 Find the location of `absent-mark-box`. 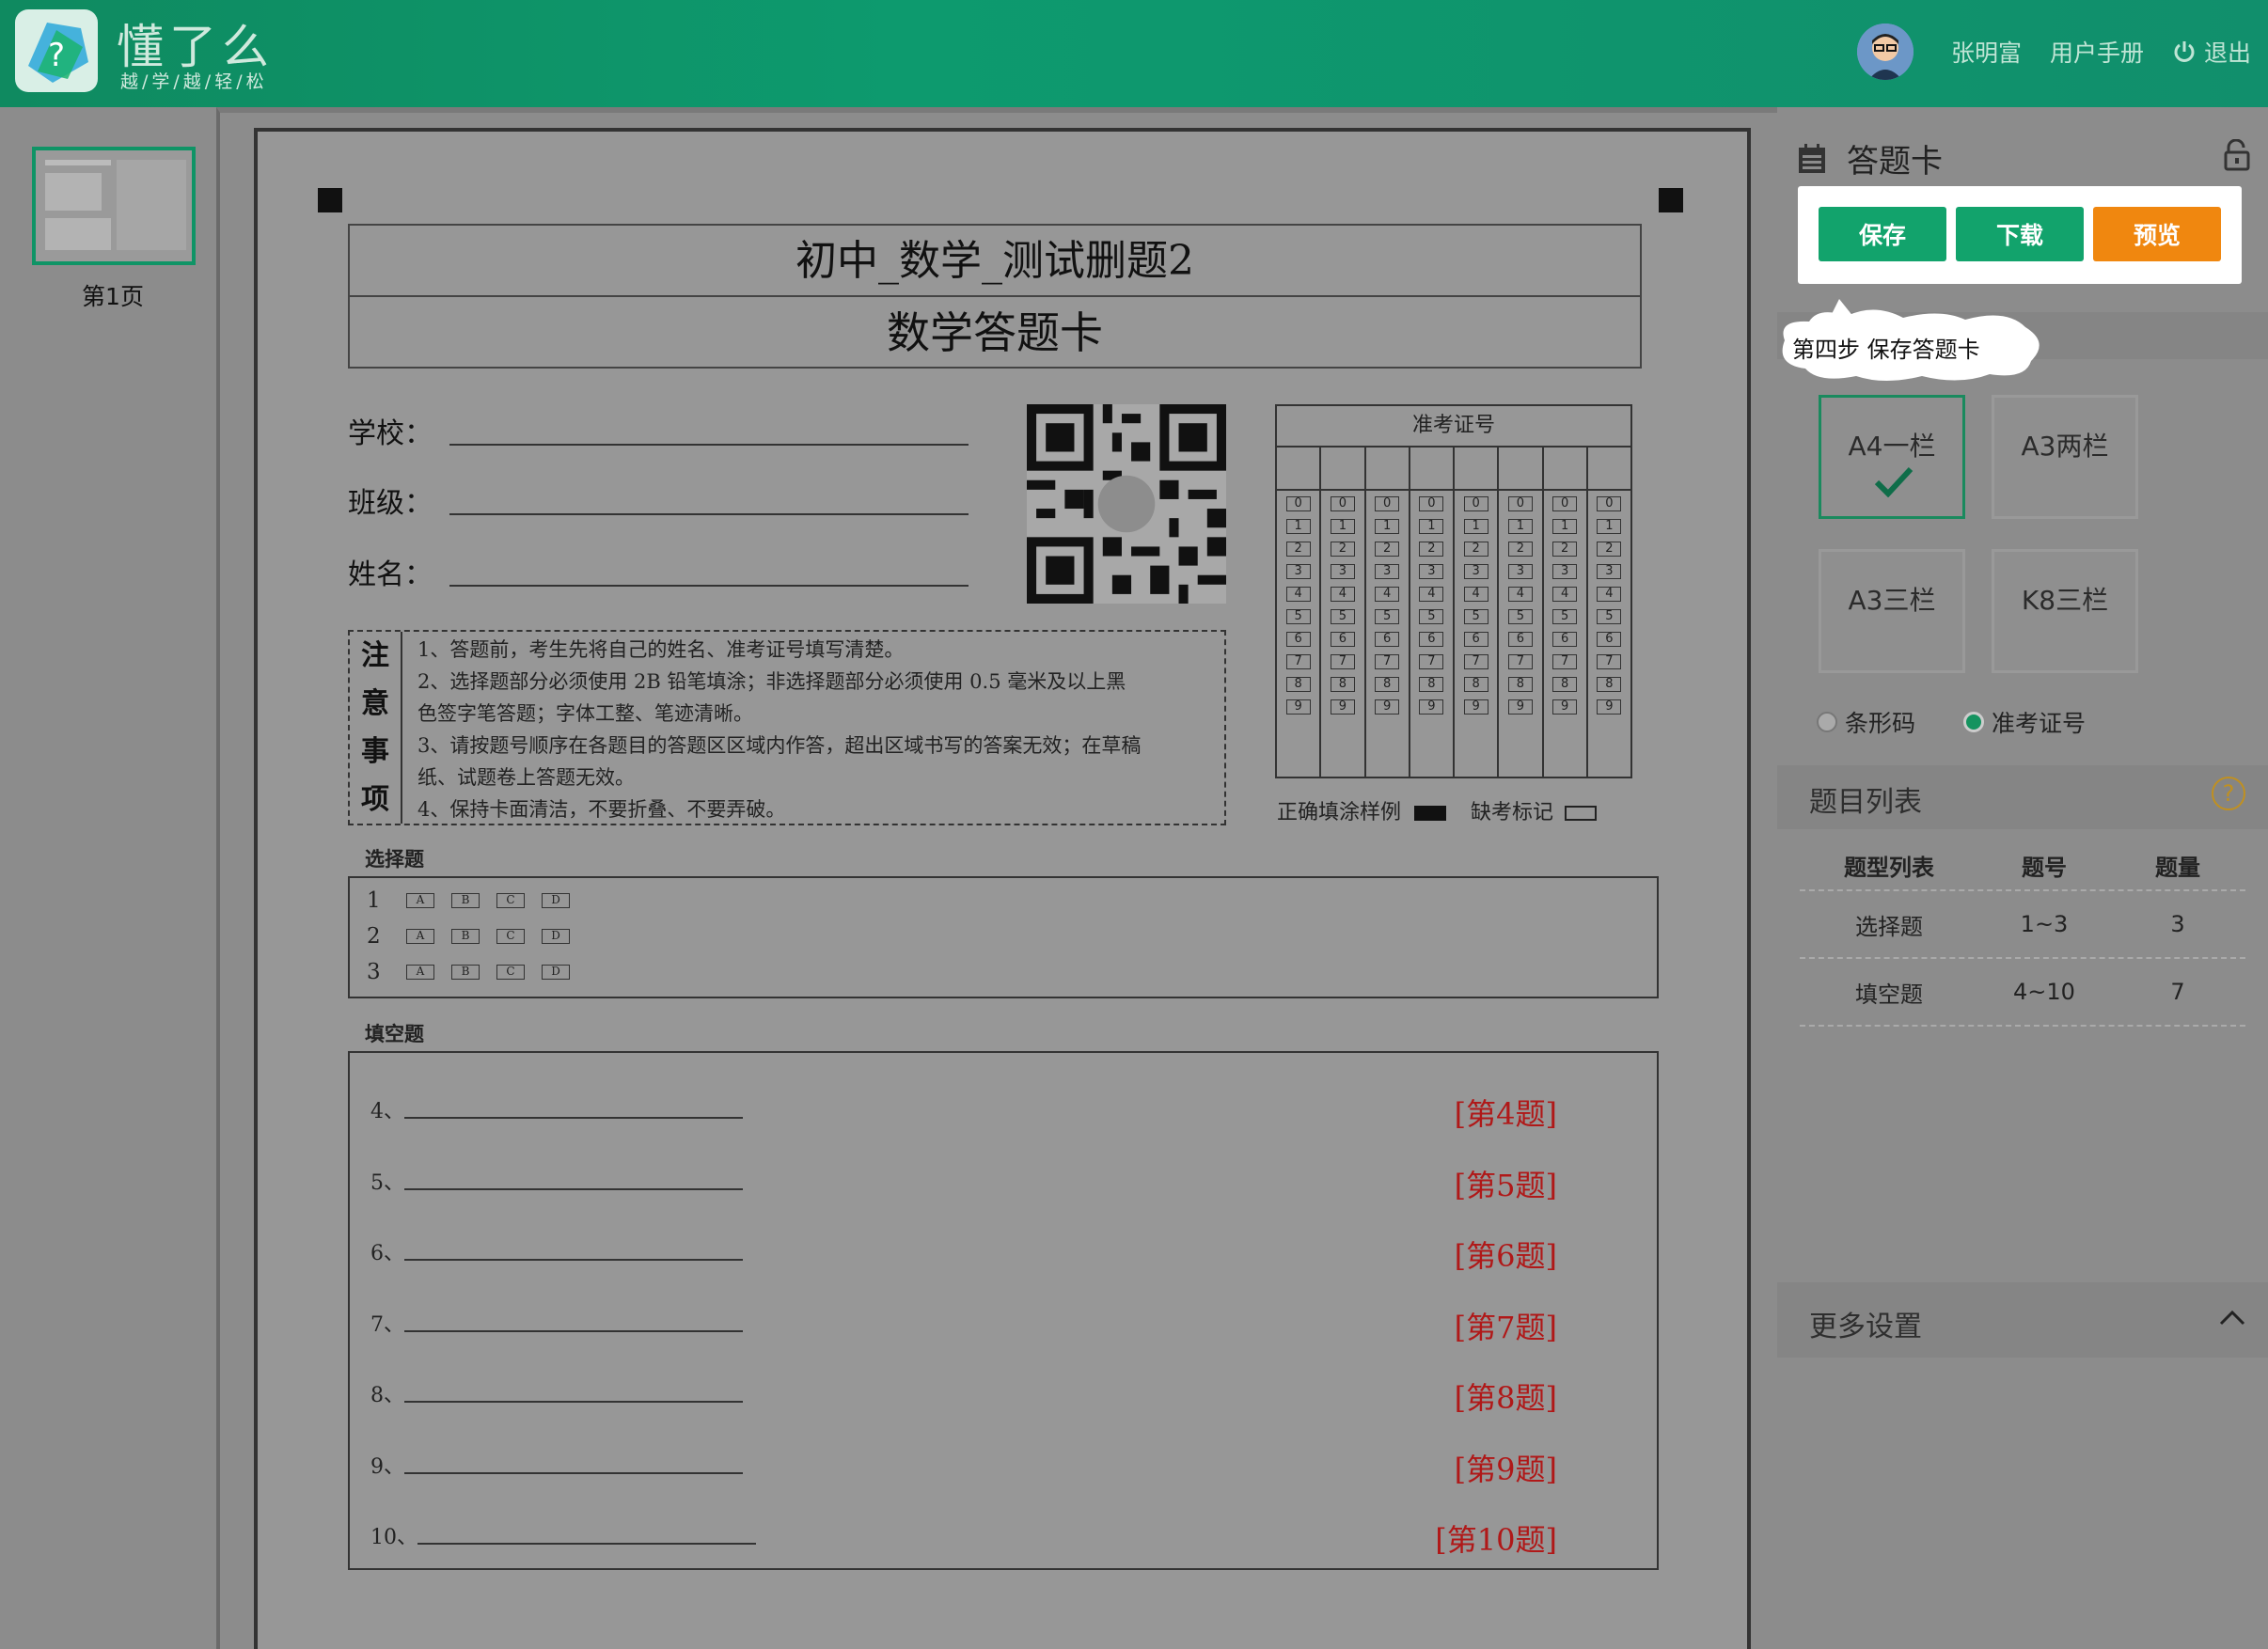

absent-mark-box is located at coordinates (1581, 814).